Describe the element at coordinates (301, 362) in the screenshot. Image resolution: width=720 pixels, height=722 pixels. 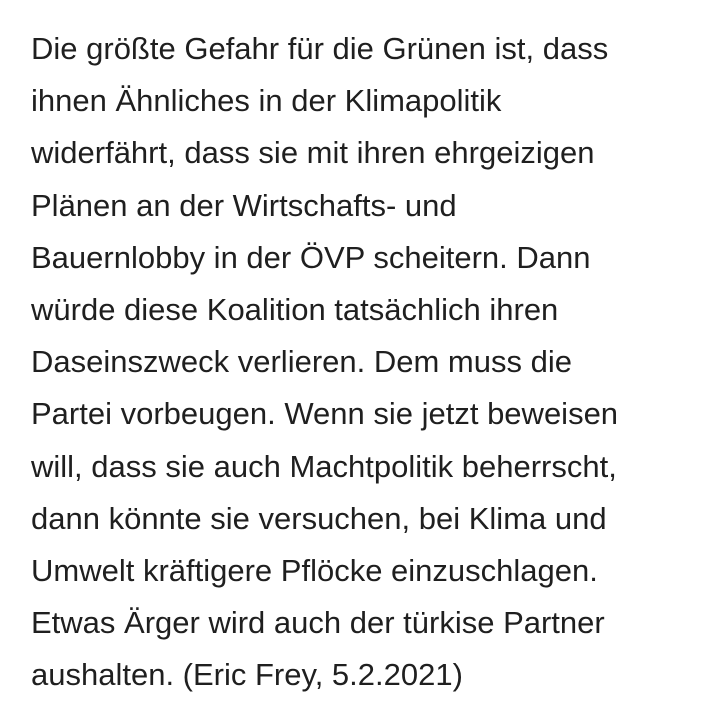
I see `paragraph-line-7: Daseinszweck verlieren. Dem muss die` at that location.